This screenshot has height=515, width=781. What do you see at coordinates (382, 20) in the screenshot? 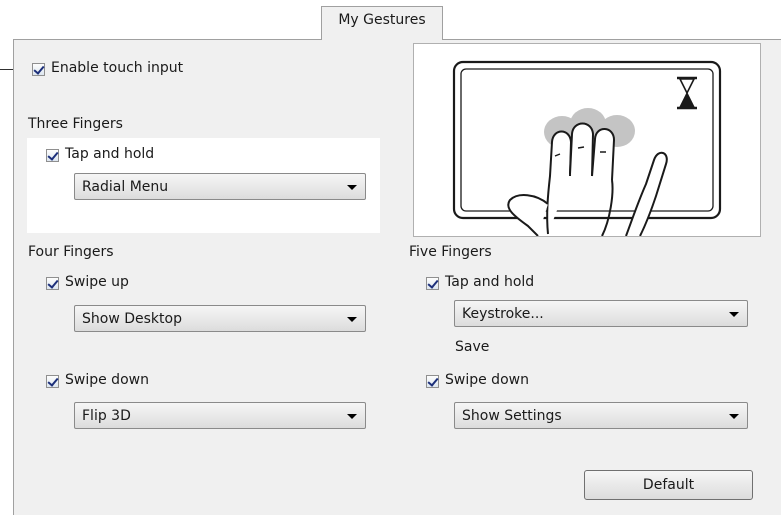
I see `tab-label: My Gestures` at bounding box center [382, 20].